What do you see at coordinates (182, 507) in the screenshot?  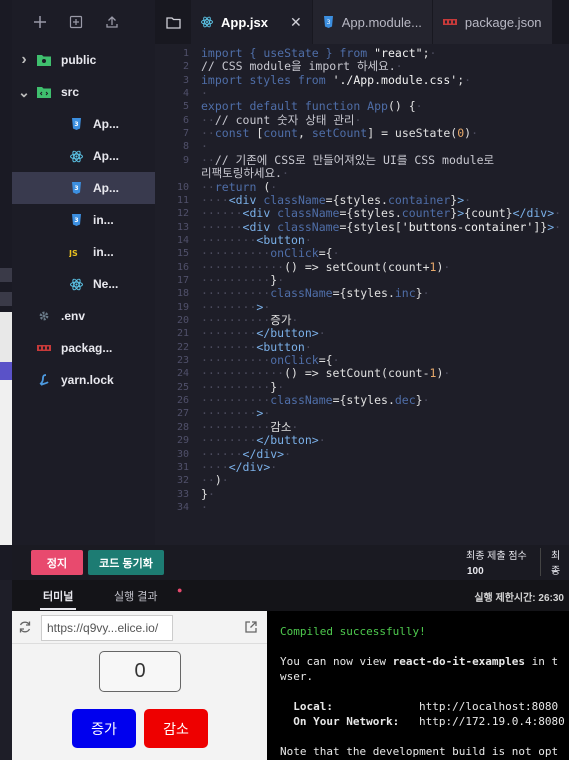 I see `line-number: 34` at bounding box center [182, 507].